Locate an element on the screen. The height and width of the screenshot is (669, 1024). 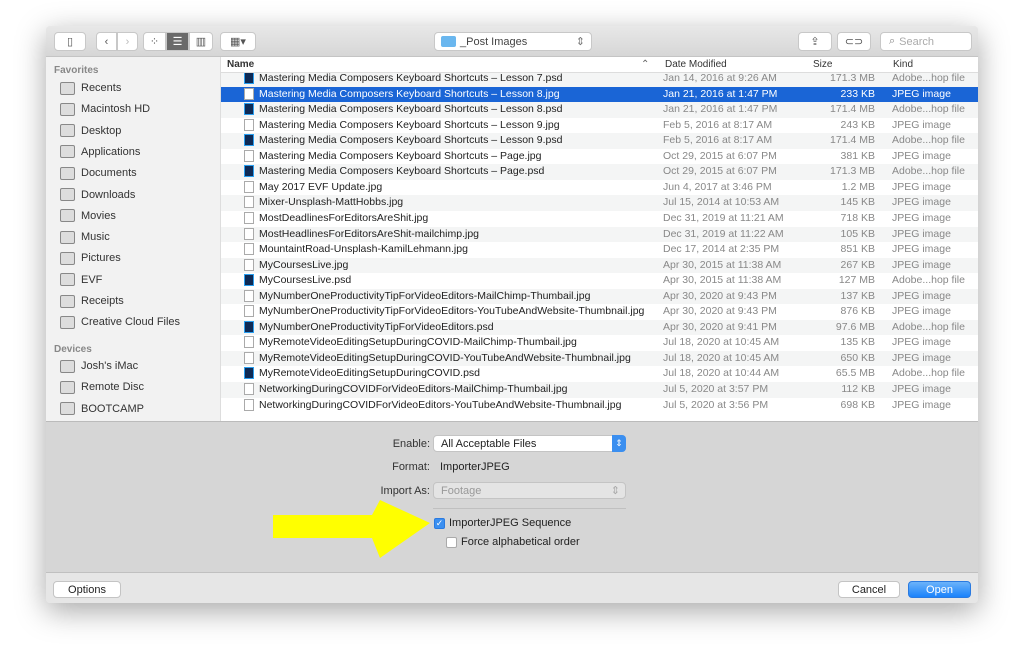
sidebar-item-creative-cloud-files: Creative Cloud Files is located at coordinates (120, 322).